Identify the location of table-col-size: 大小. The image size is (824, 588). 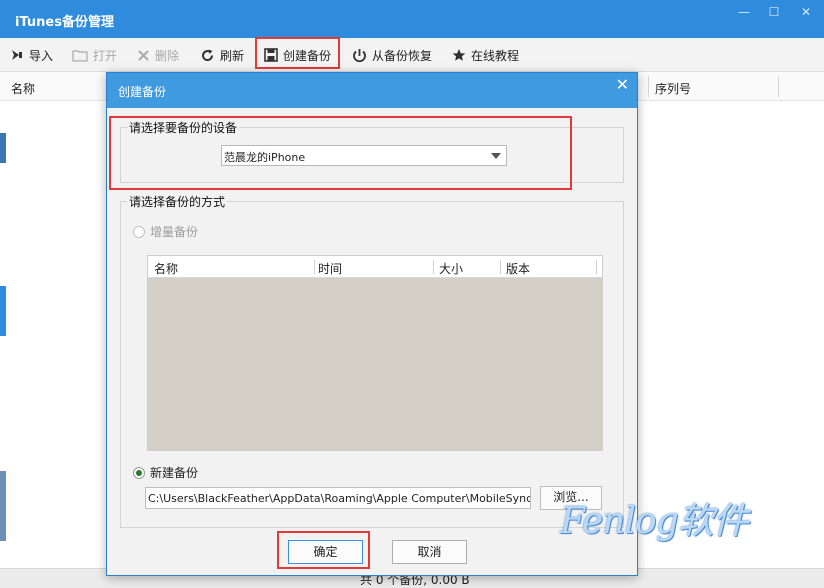
(451, 268).